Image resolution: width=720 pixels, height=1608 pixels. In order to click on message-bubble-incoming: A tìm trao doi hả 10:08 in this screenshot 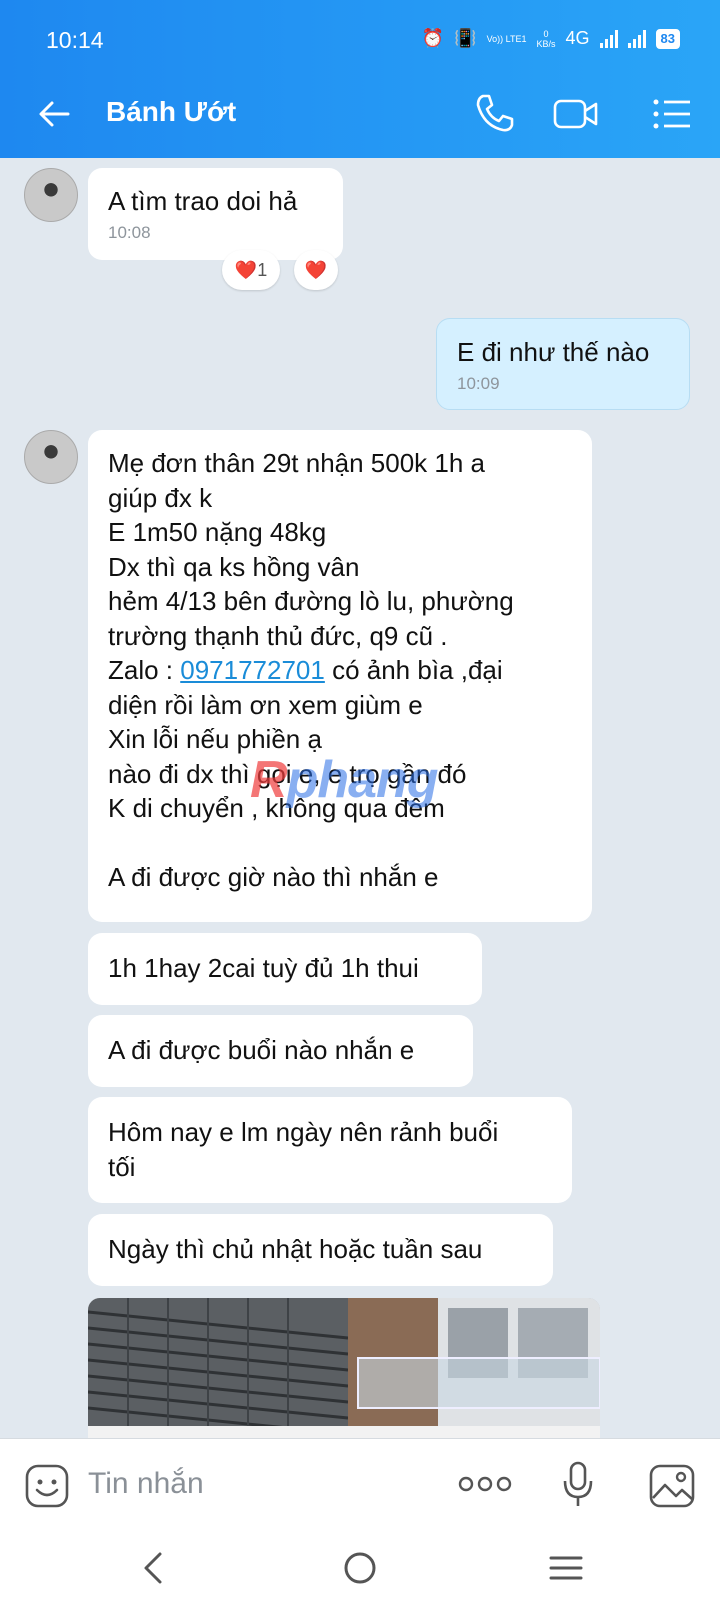, I will do `click(215, 214)`.